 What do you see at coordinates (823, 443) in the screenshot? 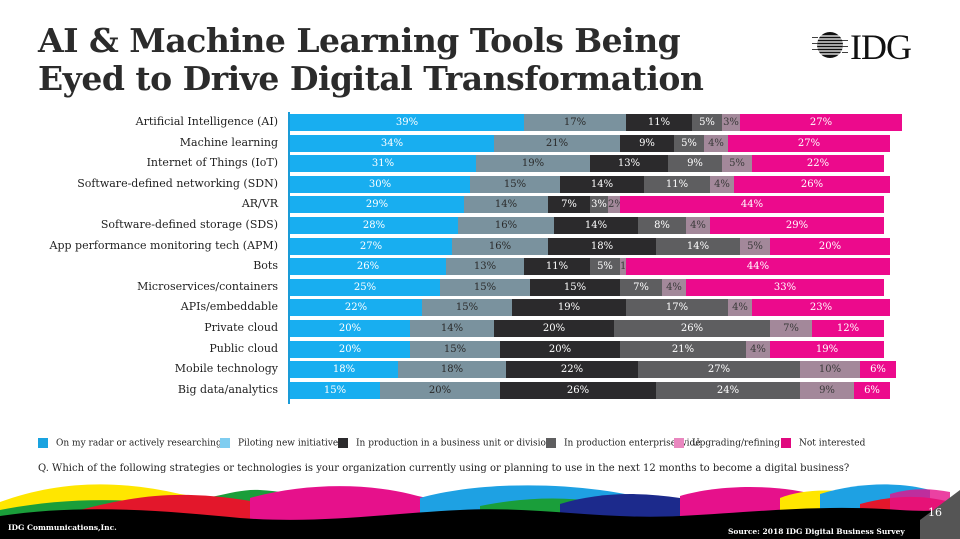
I see `legend-item: Not interested` at bounding box center [823, 443].